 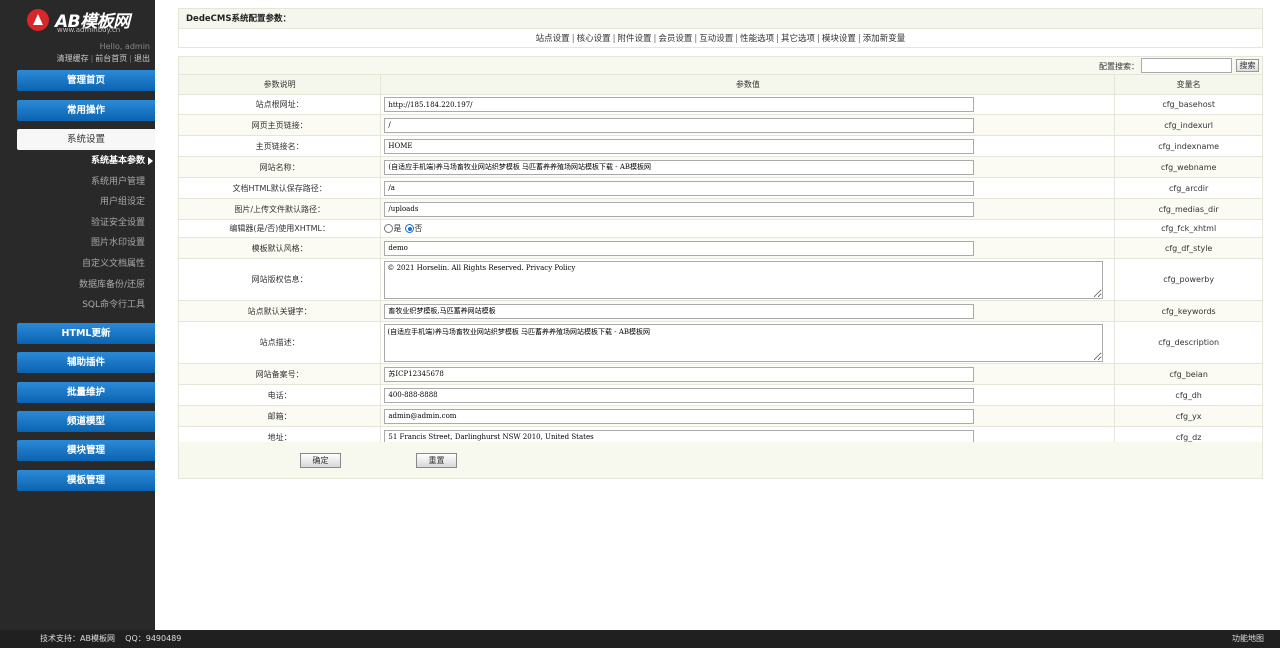 What do you see at coordinates (397, 228) in the screenshot?
I see `radio-label: 是` at bounding box center [397, 228].